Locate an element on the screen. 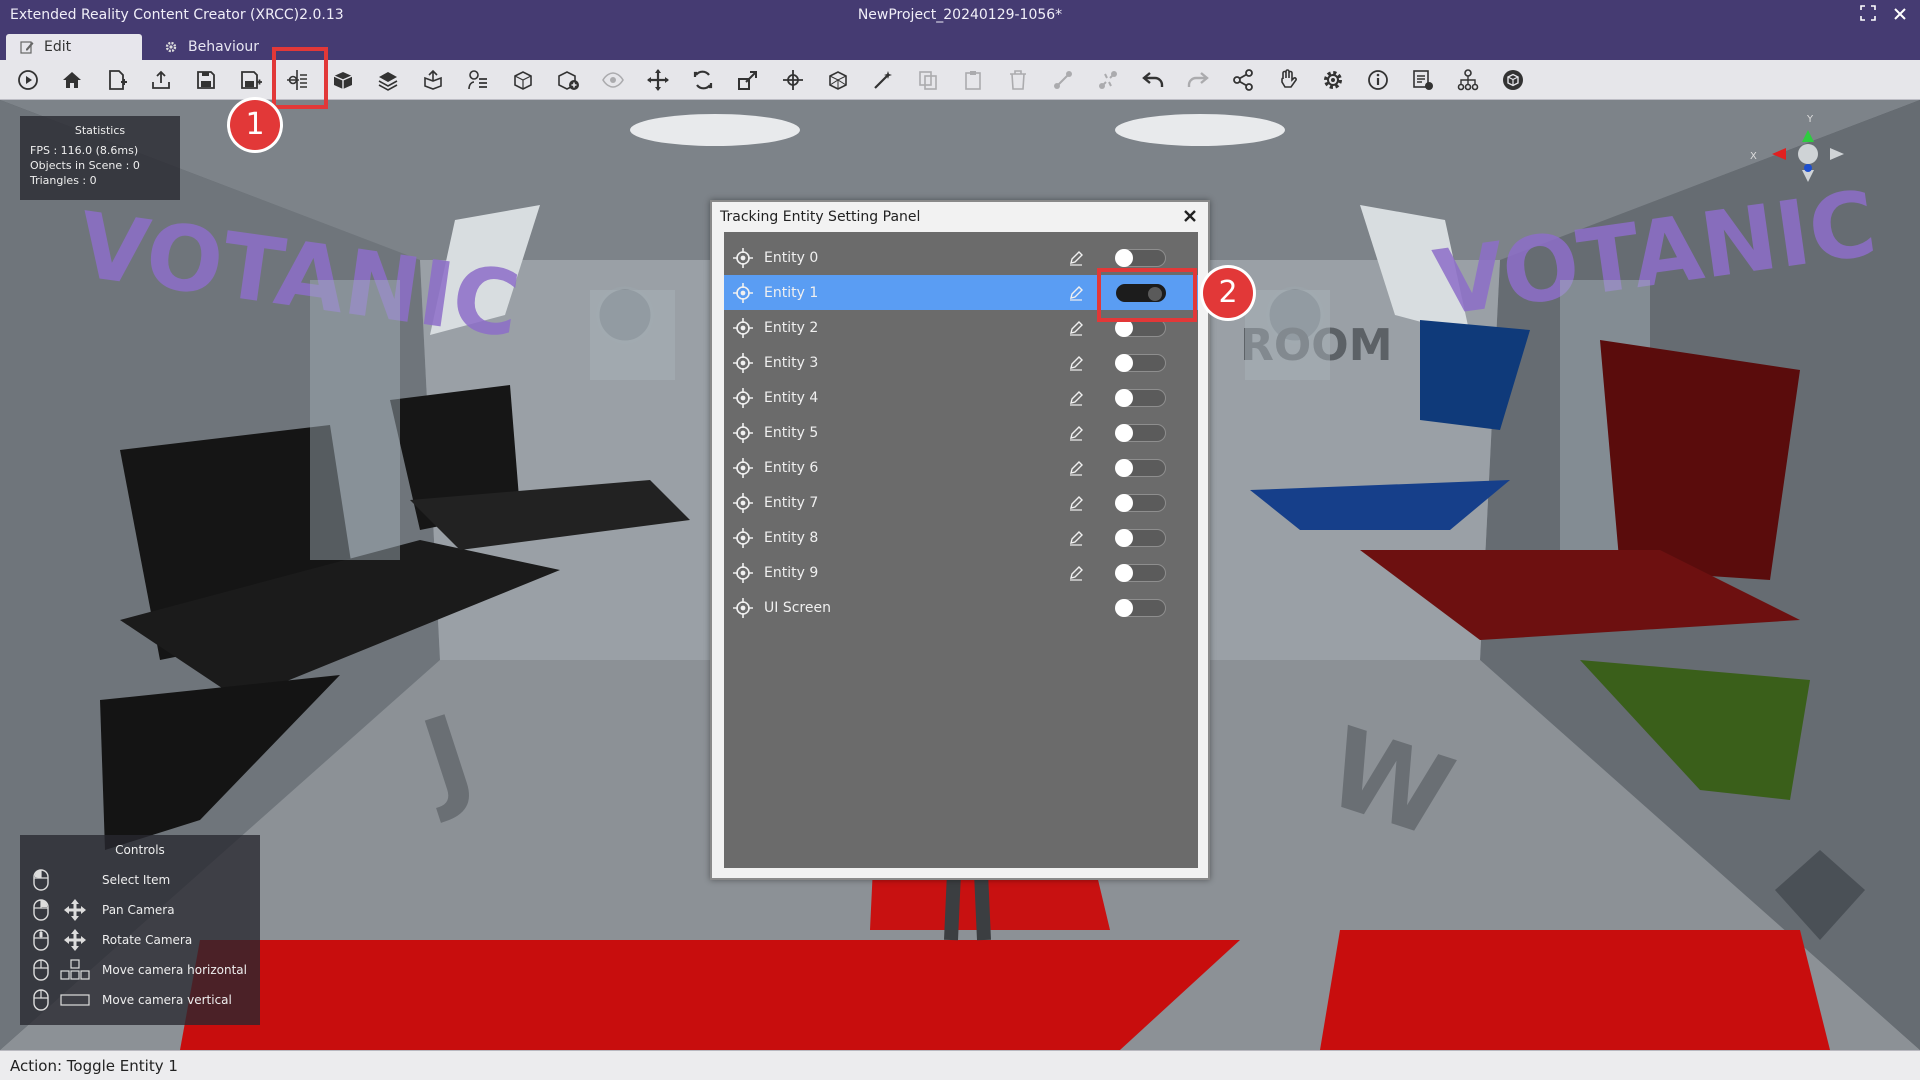 The width and height of the screenshot is (1920, 1080). package-icon is located at coordinates (1513, 80).